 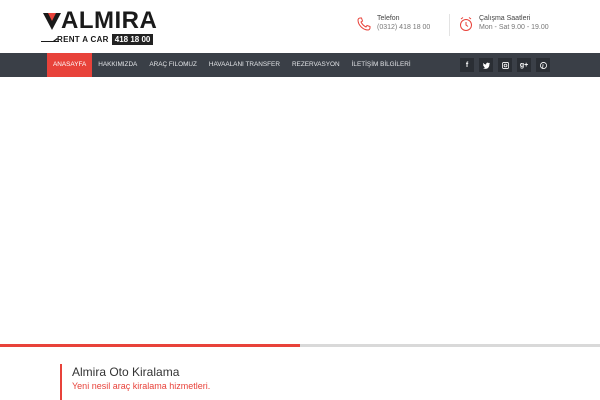 I want to click on pinterest-icon, so click(x=543, y=65).